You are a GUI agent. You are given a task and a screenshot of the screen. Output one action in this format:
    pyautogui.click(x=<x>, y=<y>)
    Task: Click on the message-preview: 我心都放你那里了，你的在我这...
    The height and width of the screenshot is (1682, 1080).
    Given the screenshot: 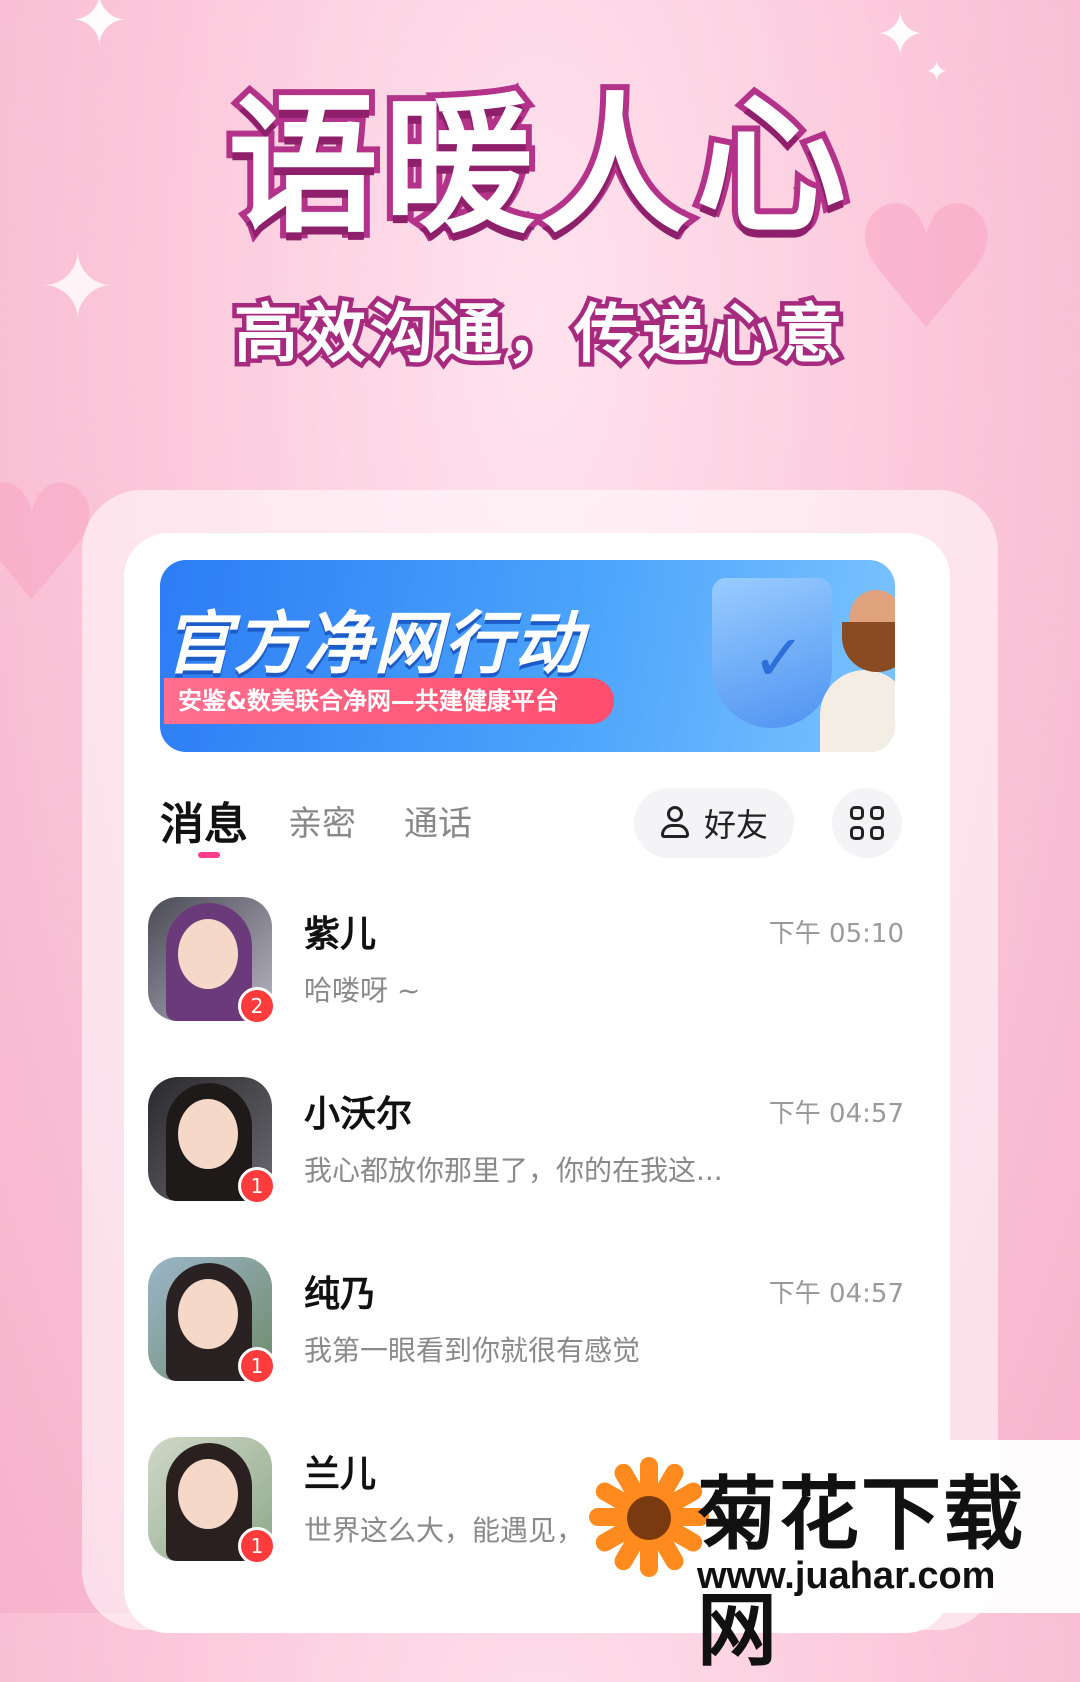 What is the action you would take?
    pyautogui.click(x=513, y=1170)
    